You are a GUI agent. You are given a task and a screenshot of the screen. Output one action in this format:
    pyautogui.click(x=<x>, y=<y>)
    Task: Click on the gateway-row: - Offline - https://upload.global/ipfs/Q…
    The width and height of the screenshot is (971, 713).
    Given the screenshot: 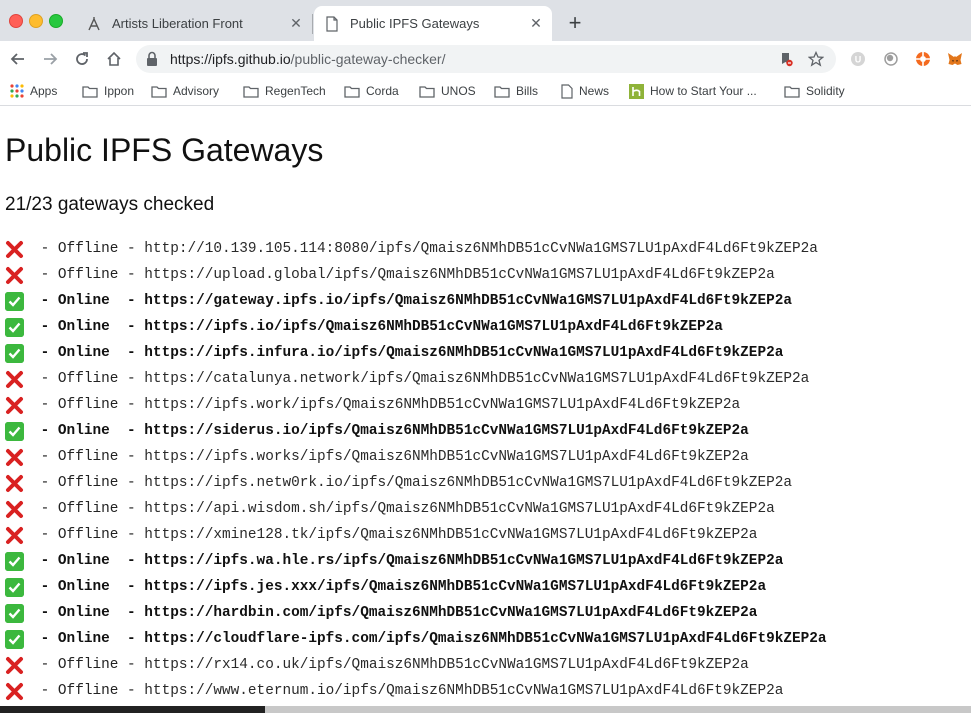 What is the action you would take?
    pyautogui.click(x=416, y=275)
    